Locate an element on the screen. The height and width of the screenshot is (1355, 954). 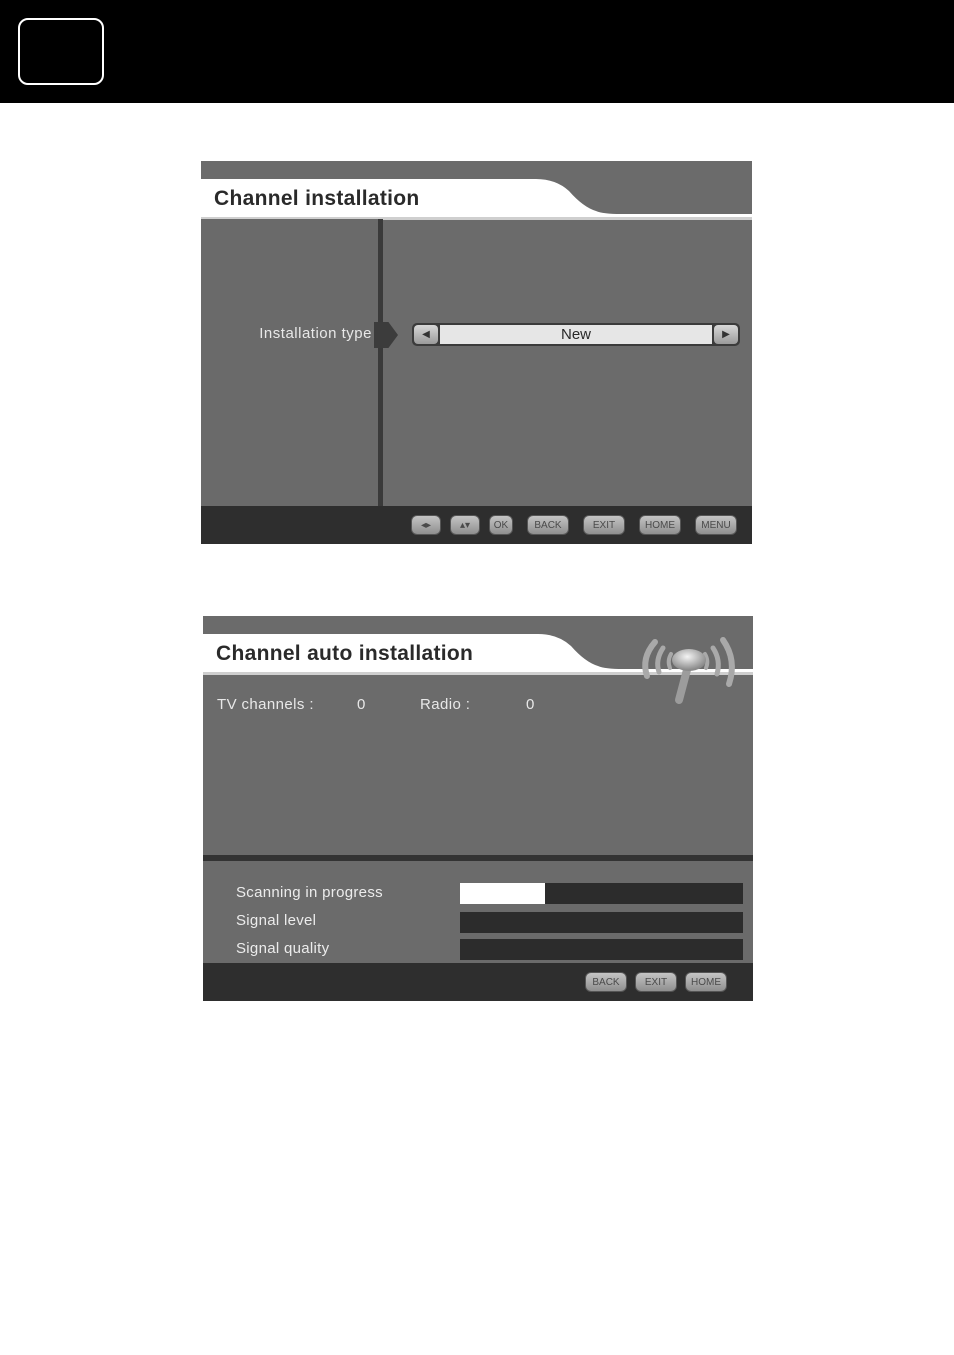
antenna-signal-icon is located at coordinates (688, 670).